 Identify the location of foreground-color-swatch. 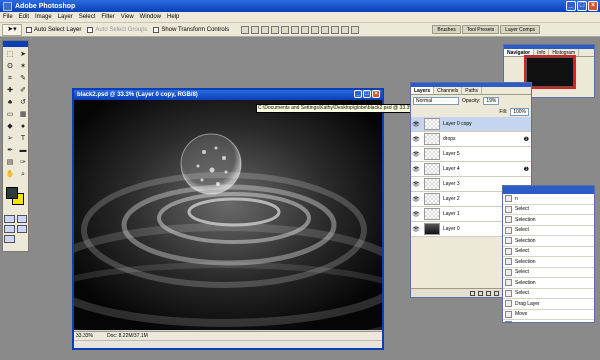
(12, 193).